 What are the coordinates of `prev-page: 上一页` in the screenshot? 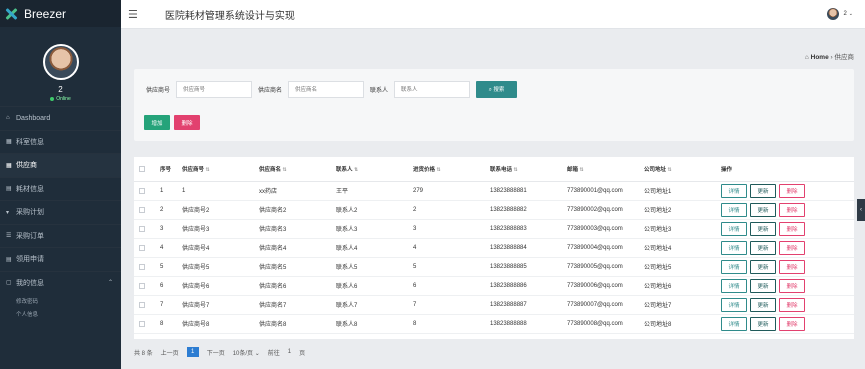 It's located at (170, 352).